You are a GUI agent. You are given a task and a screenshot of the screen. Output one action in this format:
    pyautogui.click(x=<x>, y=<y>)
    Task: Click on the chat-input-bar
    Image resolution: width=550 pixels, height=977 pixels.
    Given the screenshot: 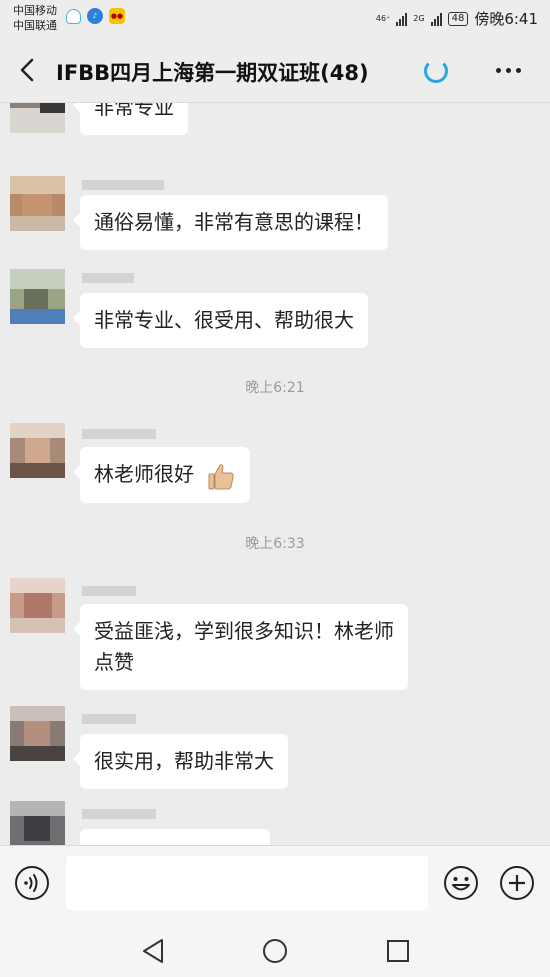 What is the action you would take?
    pyautogui.click(x=275, y=884)
    